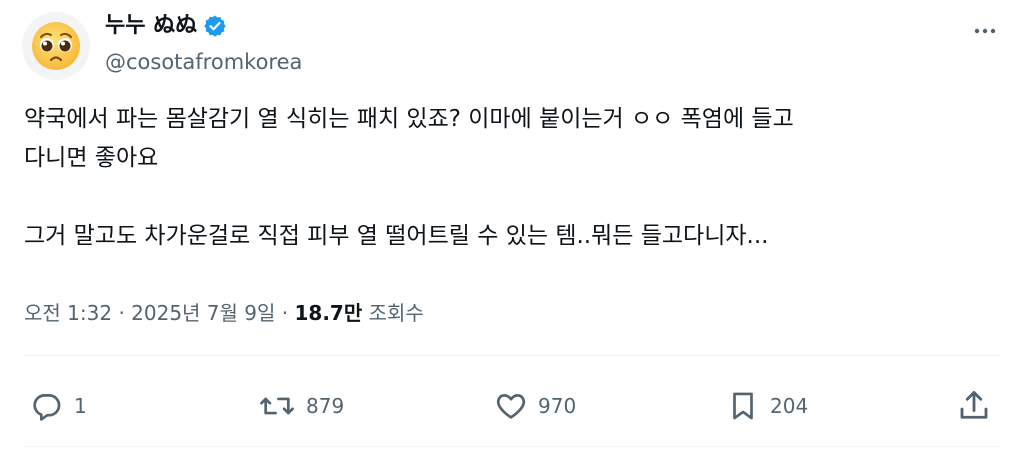  I want to click on heart-icon, so click(511, 406).